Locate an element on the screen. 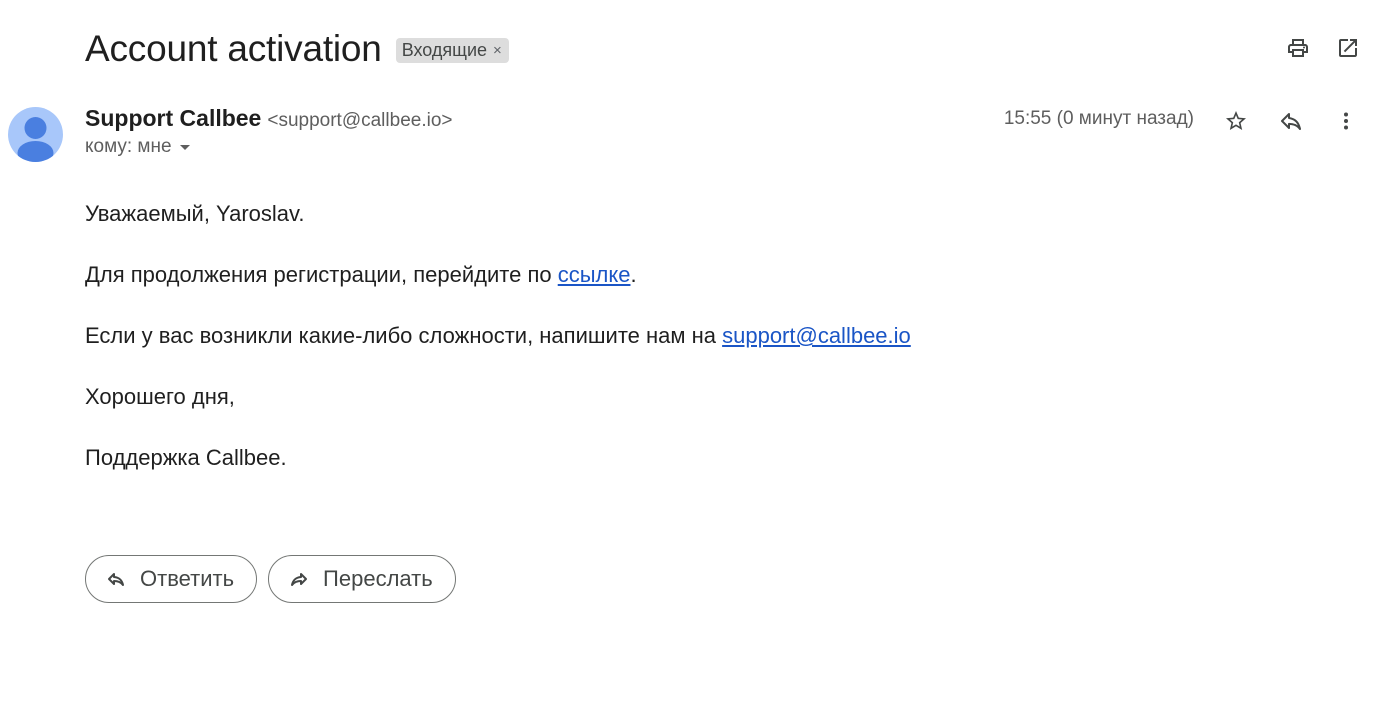 The width and height of the screenshot is (1378, 719). body-signature: Поддержка Callbee. is located at coordinates (186, 457).